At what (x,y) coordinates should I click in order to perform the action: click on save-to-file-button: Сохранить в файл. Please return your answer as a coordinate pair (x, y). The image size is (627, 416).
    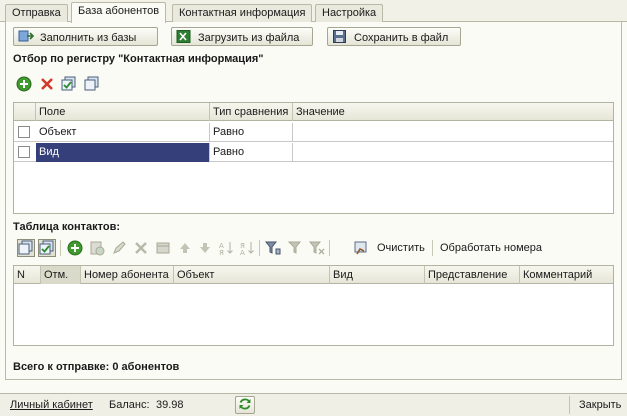
    Looking at the image, I should click on (394, 36).